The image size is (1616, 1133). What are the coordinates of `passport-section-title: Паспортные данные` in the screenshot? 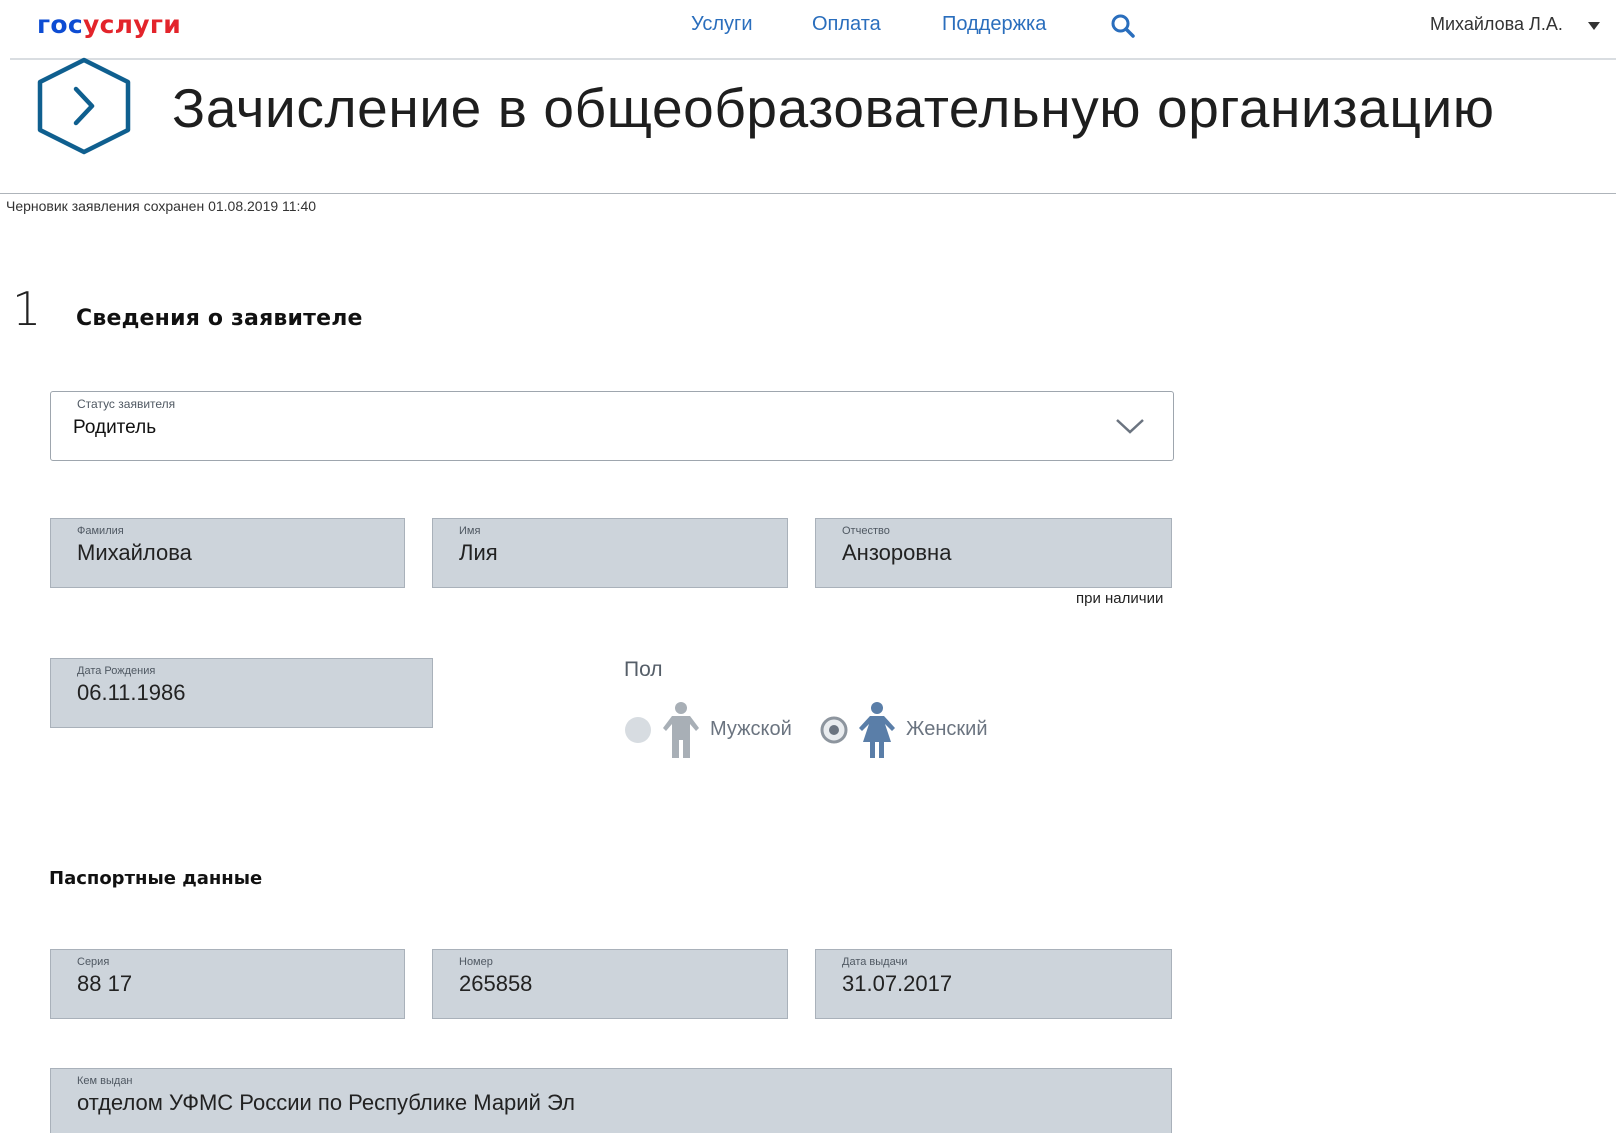 It's located at (156, 878).